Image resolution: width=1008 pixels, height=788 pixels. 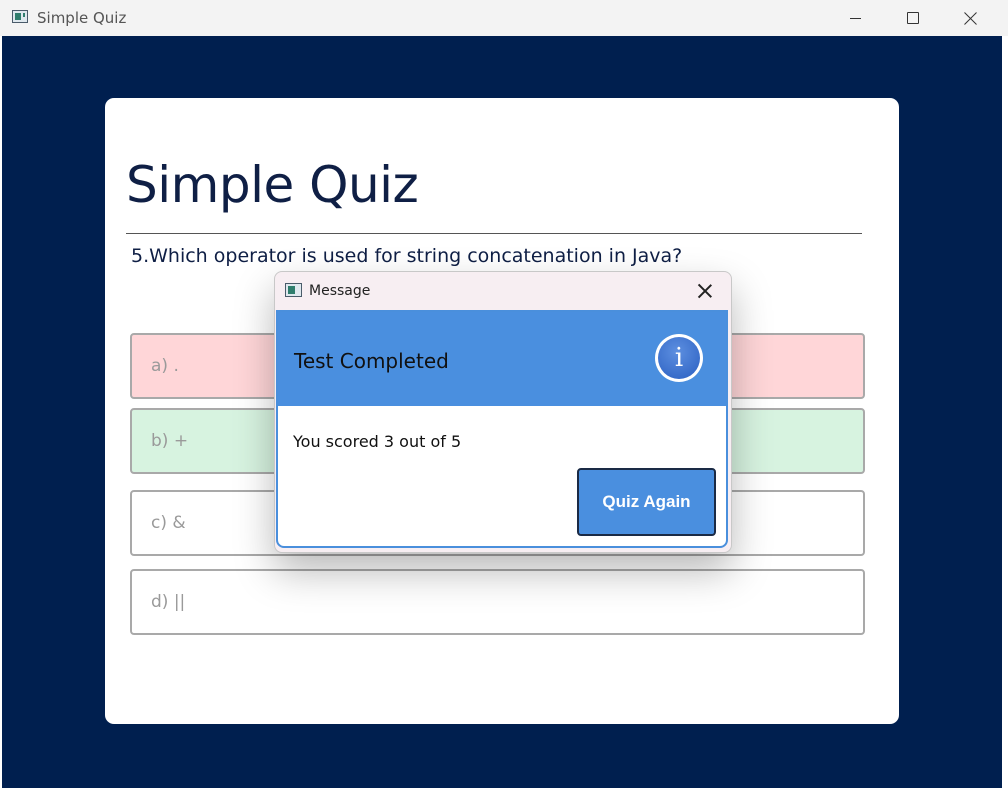 I want to click on close-window-button, so click(x=971, y=18).